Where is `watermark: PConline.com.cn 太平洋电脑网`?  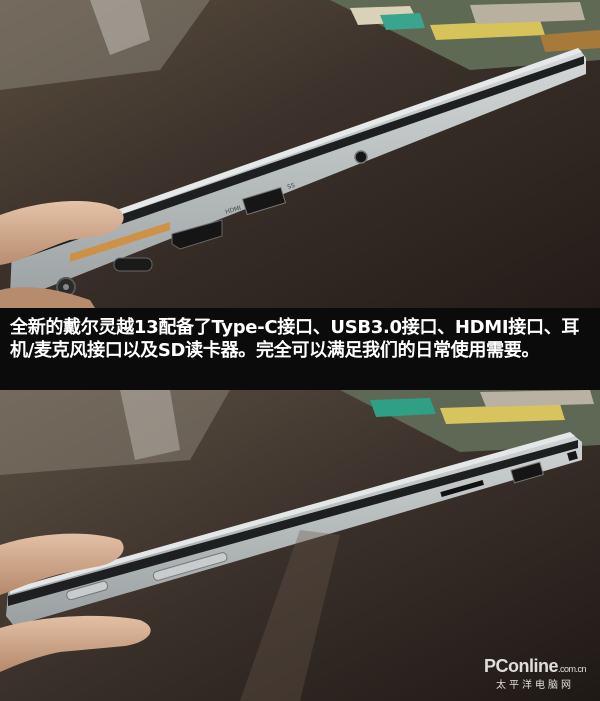 watermark: PConline.com.cn 太平洋电脑网 is located at coordinates (535, 673).